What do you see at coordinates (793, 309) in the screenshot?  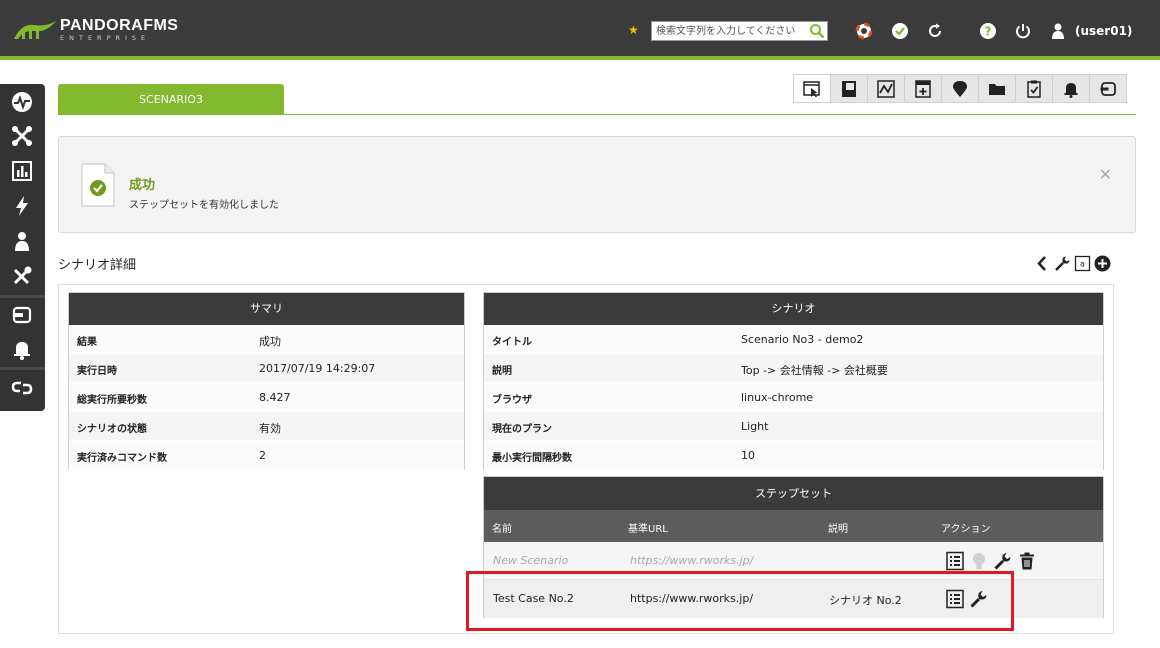 I see `scenario-header: シナリオ` at bounding box center [793, 309].